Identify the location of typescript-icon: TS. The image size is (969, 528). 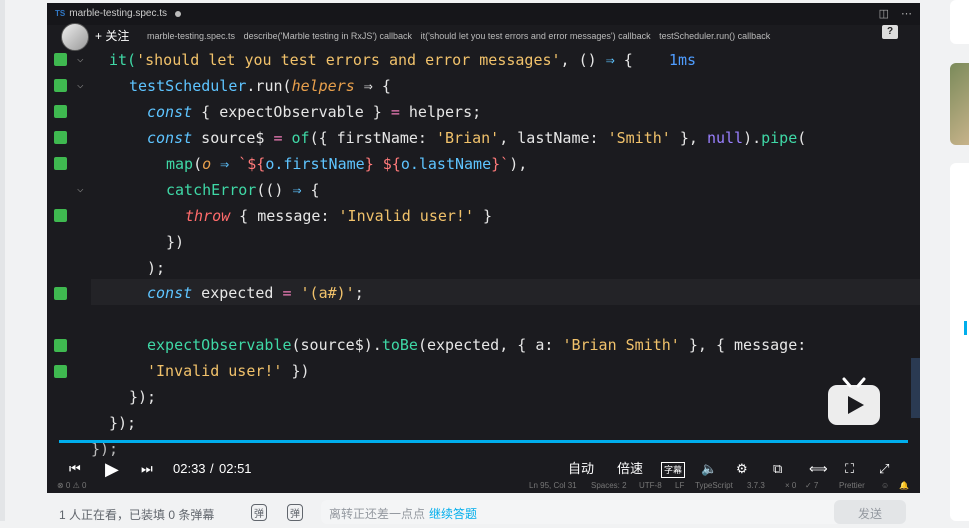
(60, 13).